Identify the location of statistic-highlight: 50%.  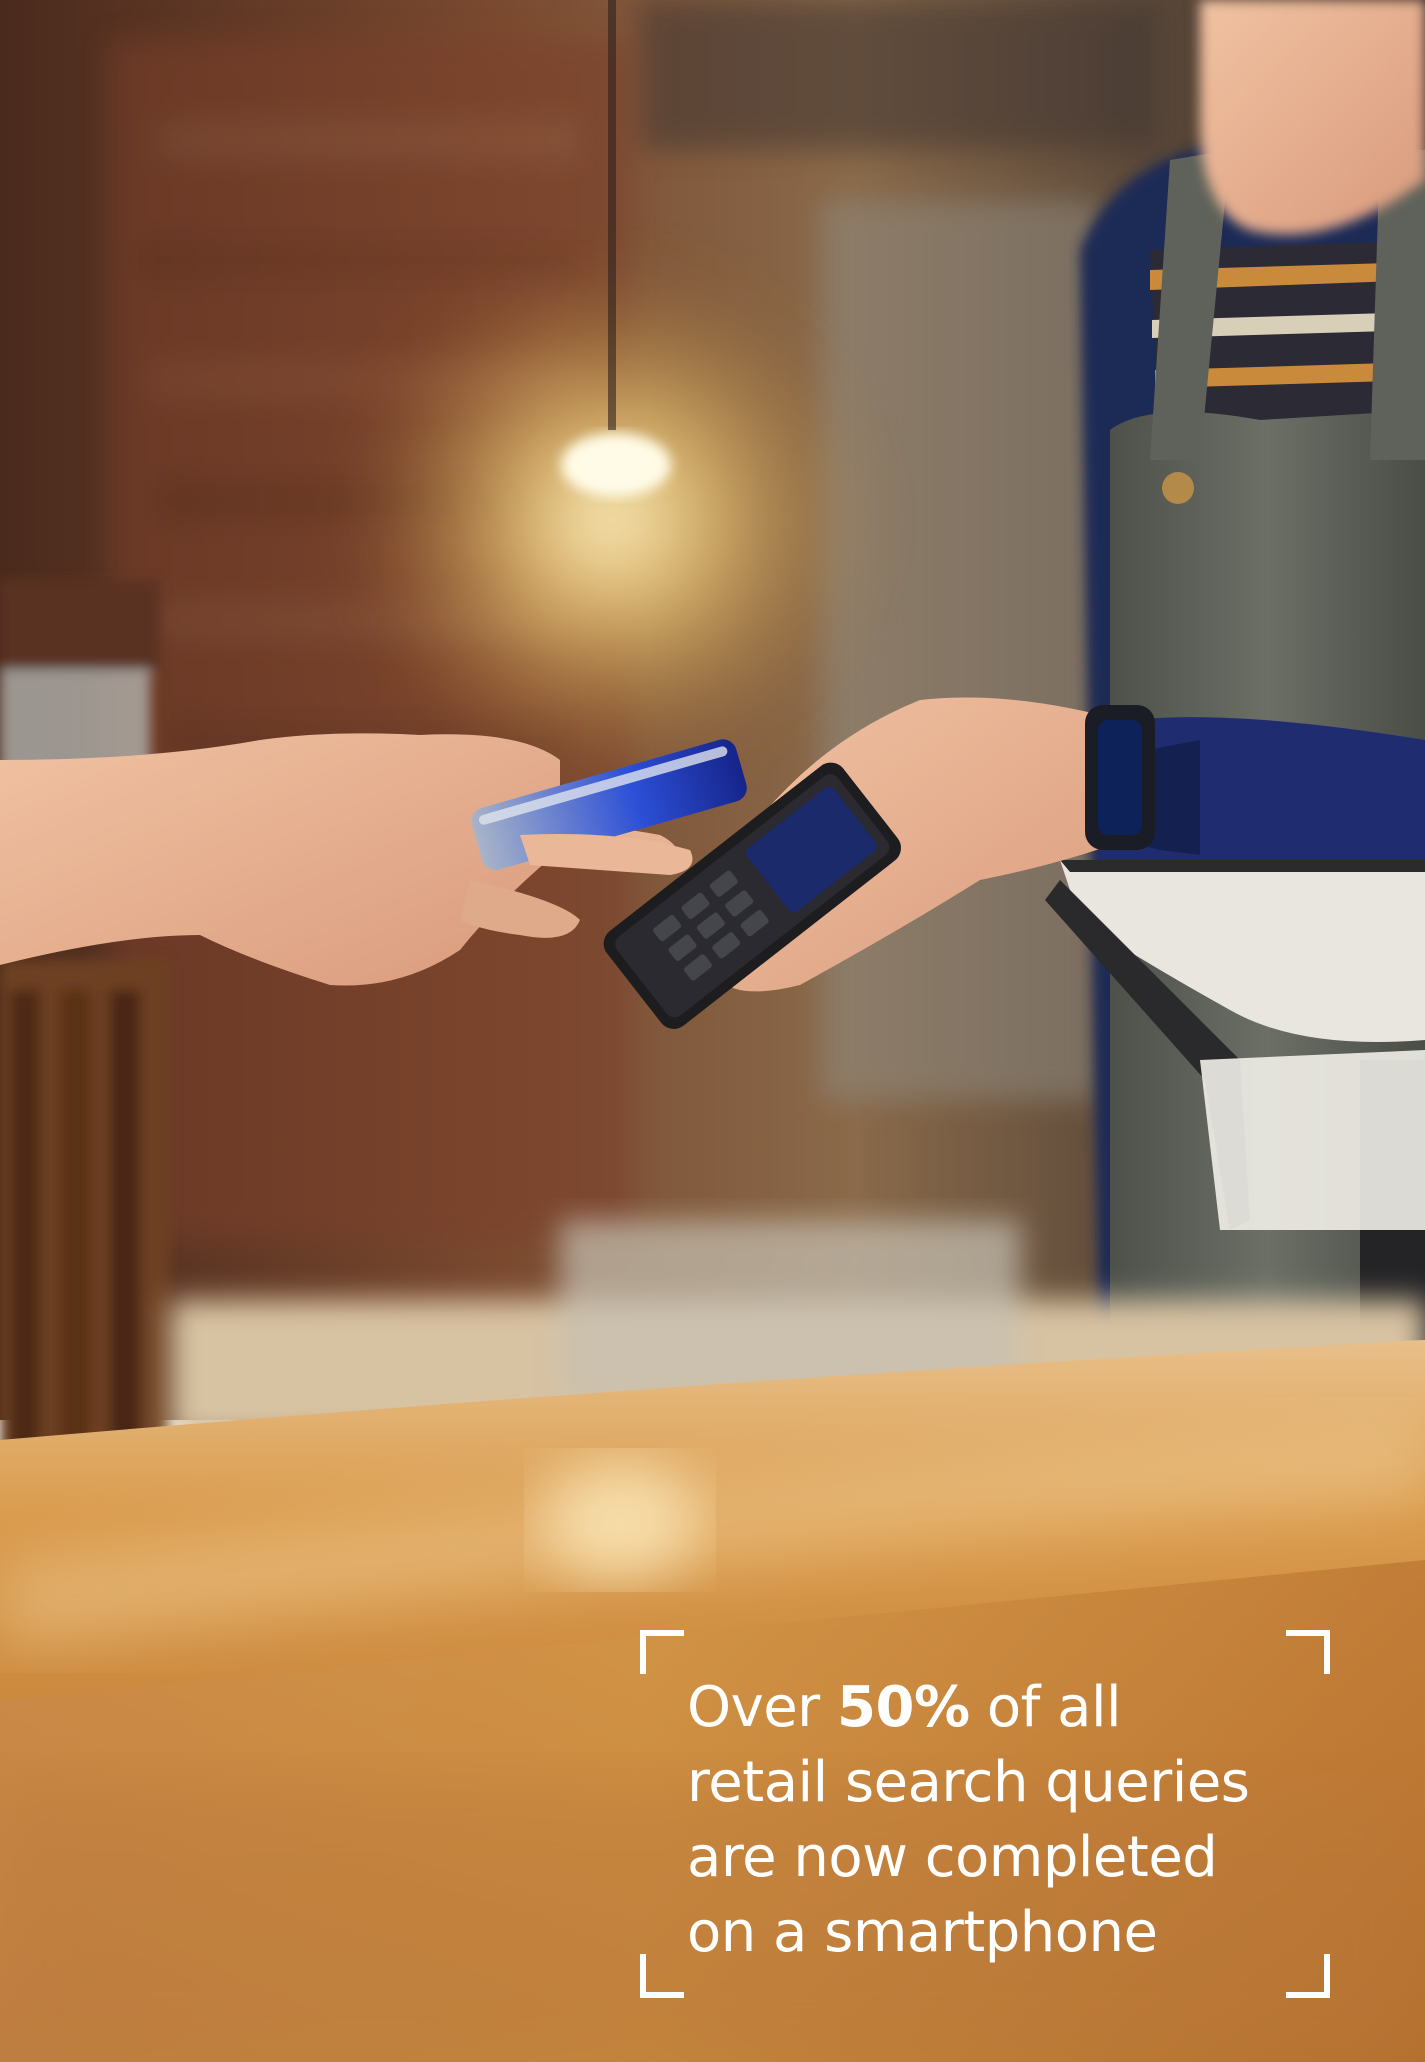
(903, 1707).